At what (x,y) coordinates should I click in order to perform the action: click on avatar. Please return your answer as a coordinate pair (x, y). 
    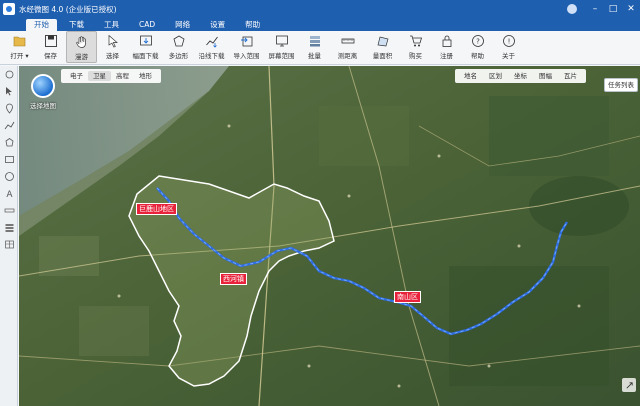
    Looking at the image, I should click on (572, 9).